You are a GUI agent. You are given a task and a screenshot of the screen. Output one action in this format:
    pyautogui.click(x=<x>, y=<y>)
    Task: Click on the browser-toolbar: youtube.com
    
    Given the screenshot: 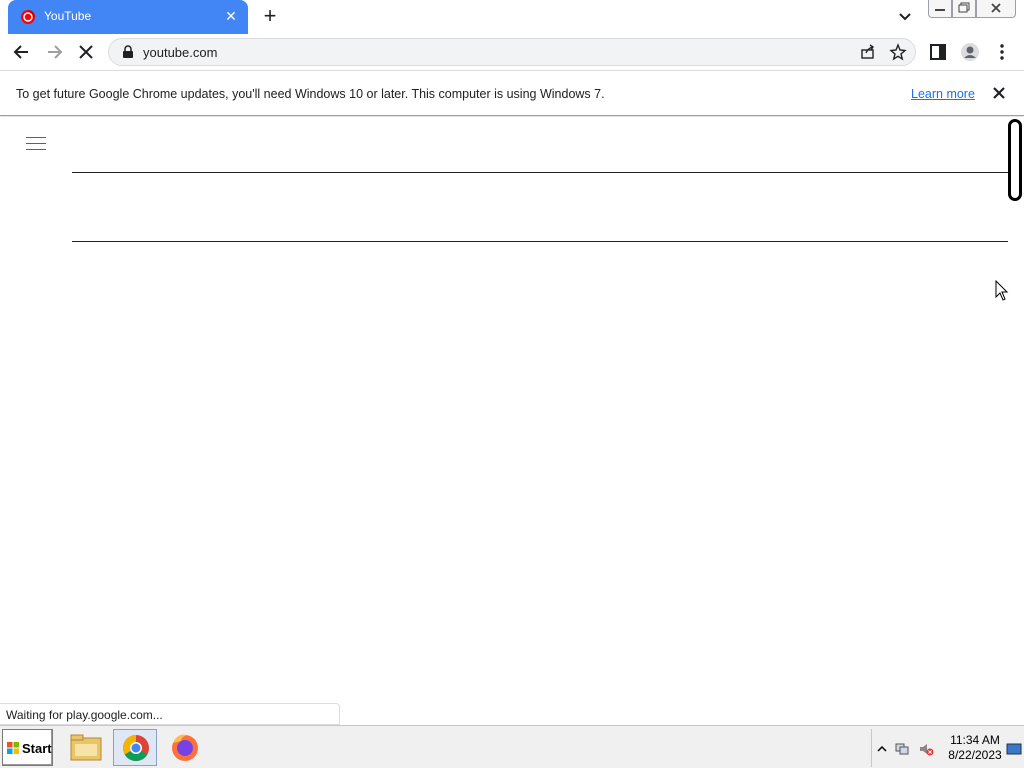 What is the action you would take?
    pyautogui.click(x=512, y=52)
    